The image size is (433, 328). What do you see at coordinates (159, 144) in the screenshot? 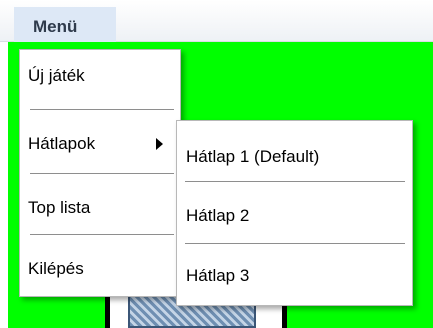
I see `submenu-arrow-icon` at bounding box center [159, 144].